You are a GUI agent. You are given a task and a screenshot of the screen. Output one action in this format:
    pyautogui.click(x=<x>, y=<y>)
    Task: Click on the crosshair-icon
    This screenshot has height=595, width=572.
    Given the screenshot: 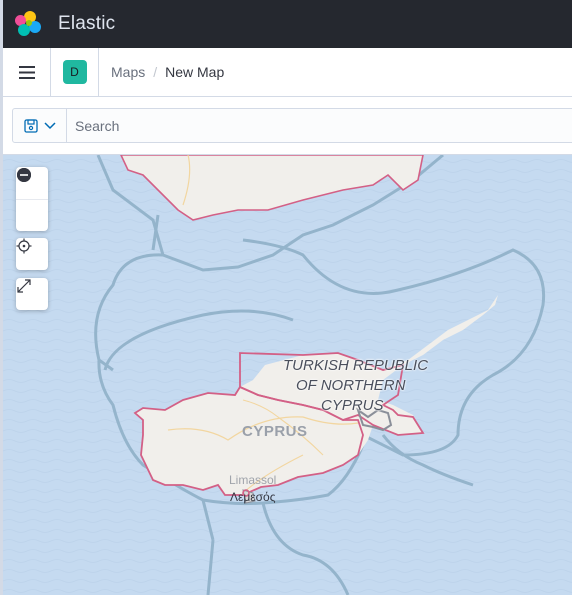 What is the action you would take?
    pyautogui.click(x=24, y=246)
    